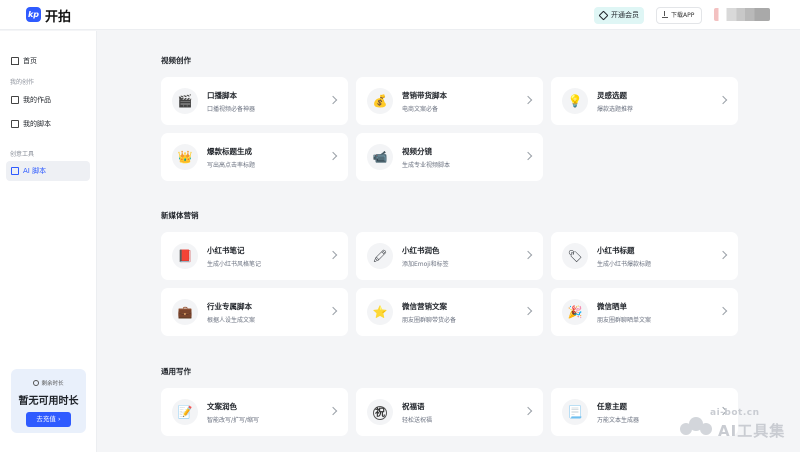 This screenshot has width=800, height=452. Describe the element at coordinates (618, 420) in the screenshot. I see `card-description: 万能文本生成器` at that location.